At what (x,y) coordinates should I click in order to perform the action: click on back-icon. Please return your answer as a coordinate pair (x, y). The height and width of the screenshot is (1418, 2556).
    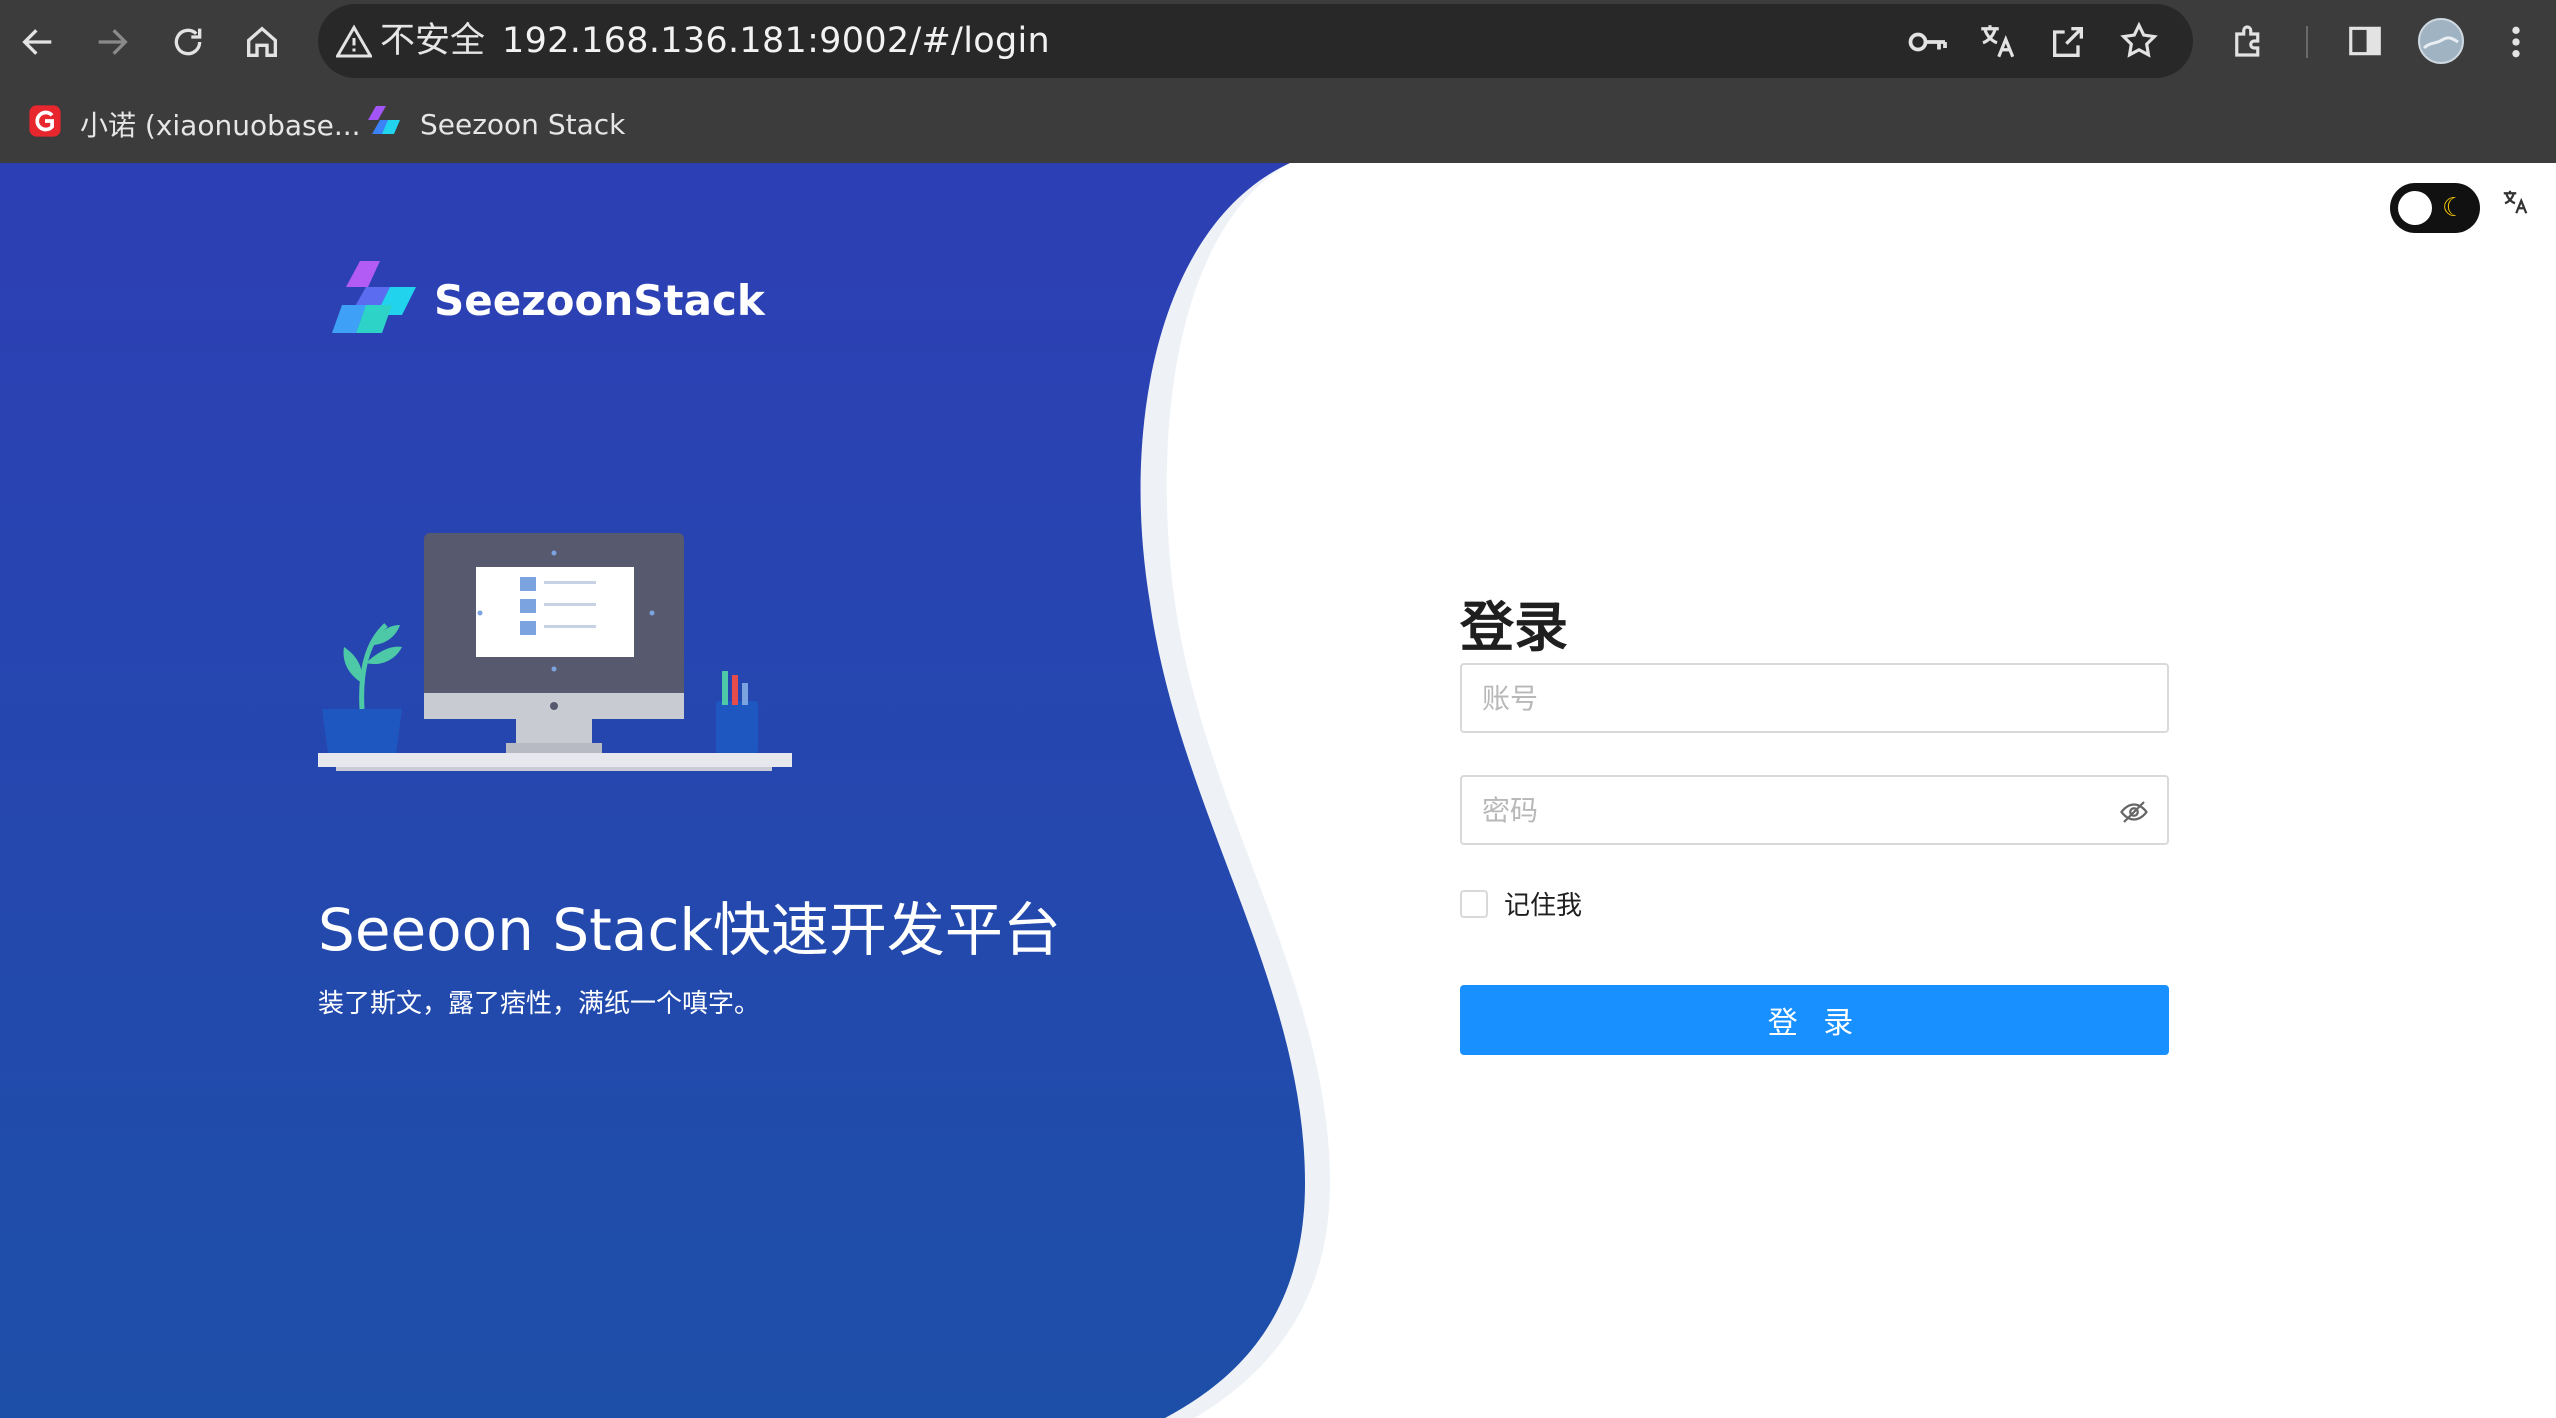
    Looking at the image, I should click on (38, 42).